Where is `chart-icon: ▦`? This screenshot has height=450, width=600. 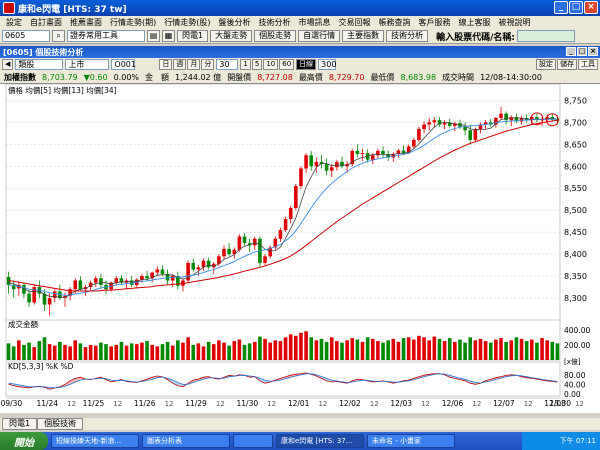 chart-icon: ▦ is located at coordinates (168, 36).